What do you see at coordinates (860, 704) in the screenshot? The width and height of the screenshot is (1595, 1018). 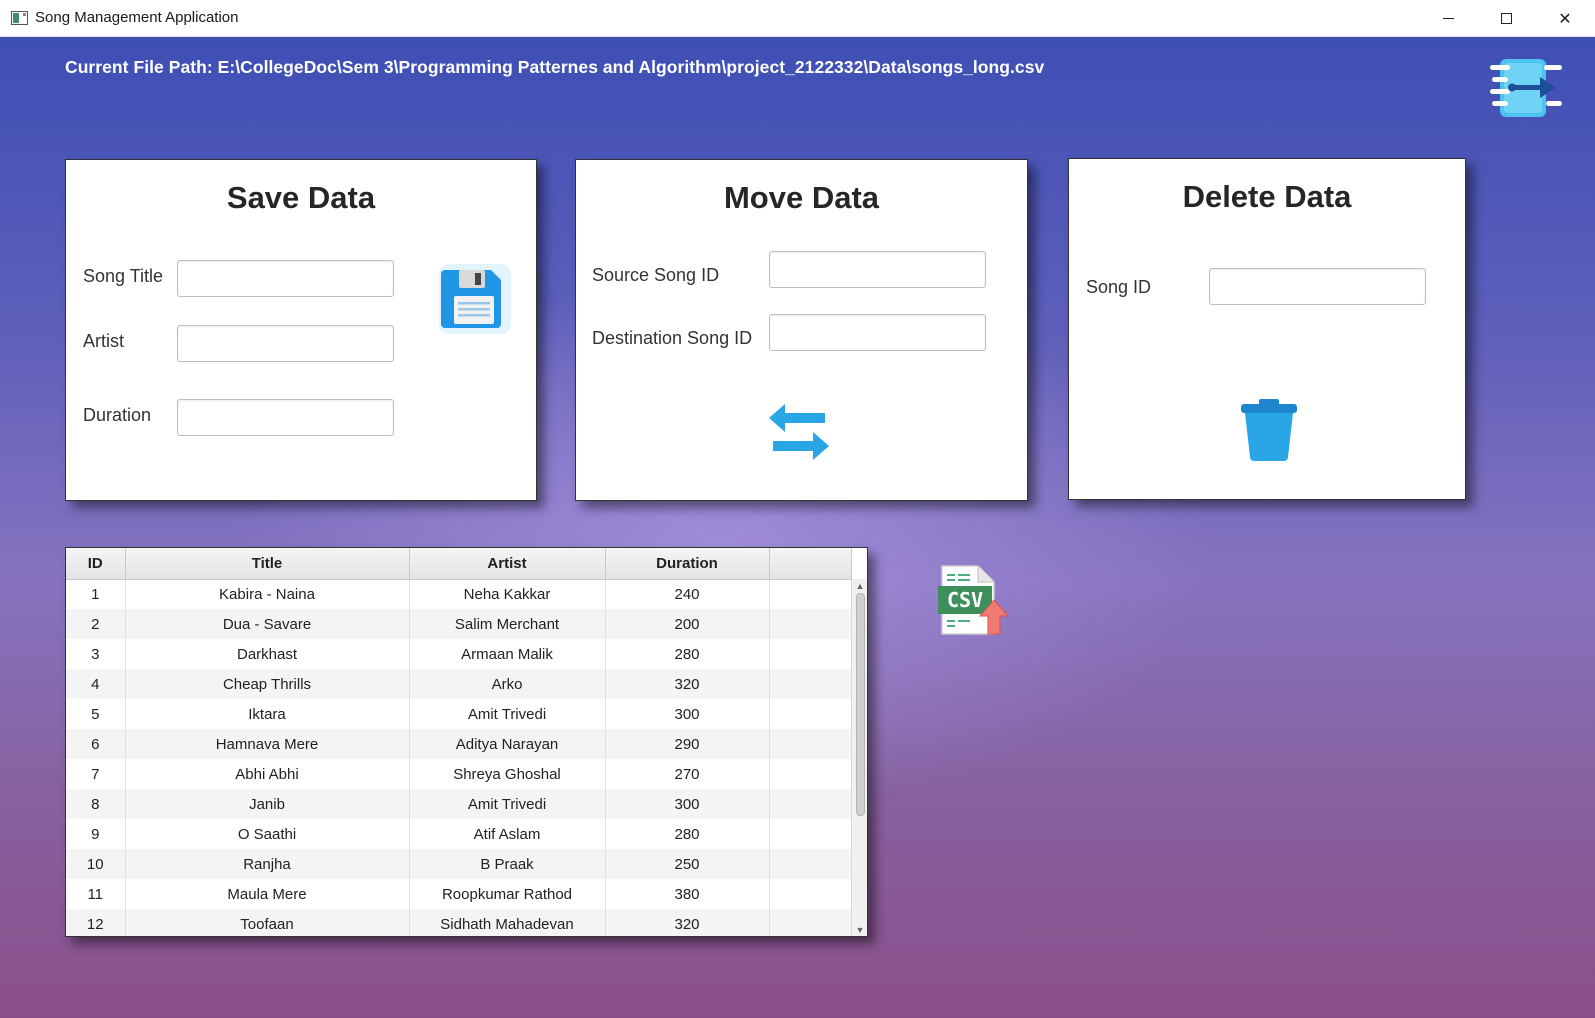 I see `scroll-thumb` at bounding box center [860, 704].